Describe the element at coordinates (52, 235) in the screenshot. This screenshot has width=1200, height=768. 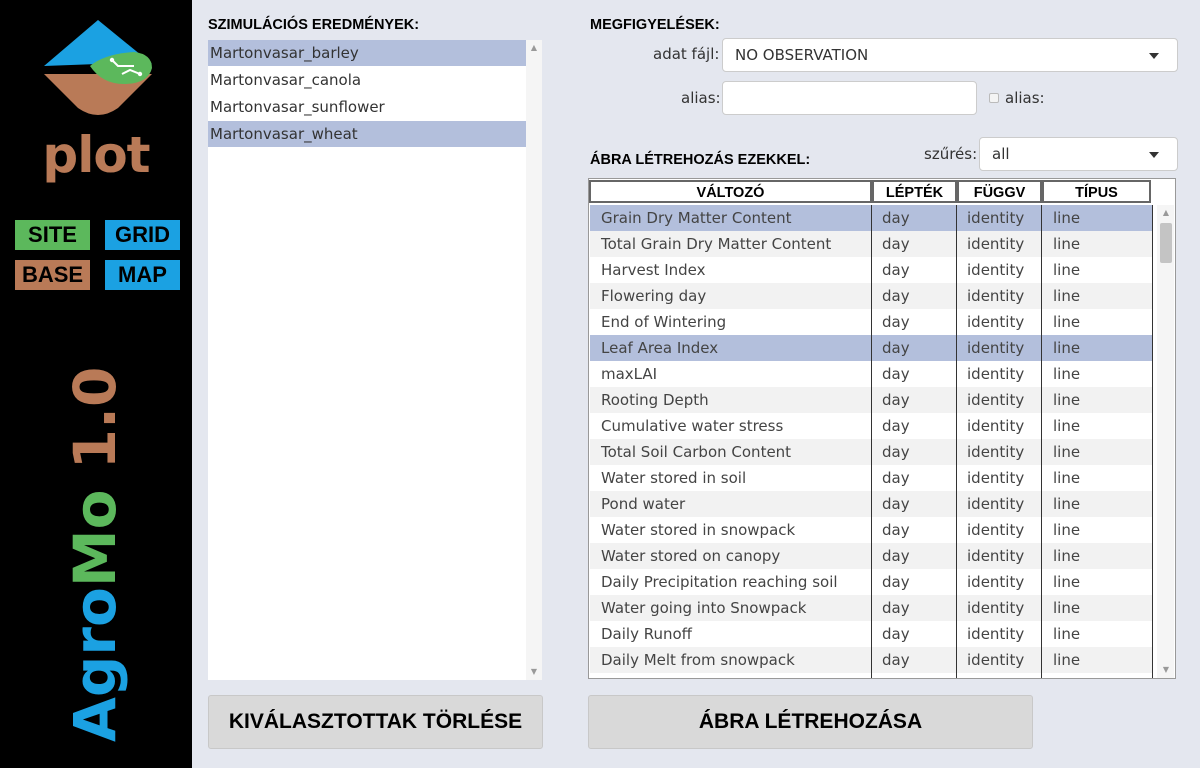
I see `nav-site-button: SITE` at that location.